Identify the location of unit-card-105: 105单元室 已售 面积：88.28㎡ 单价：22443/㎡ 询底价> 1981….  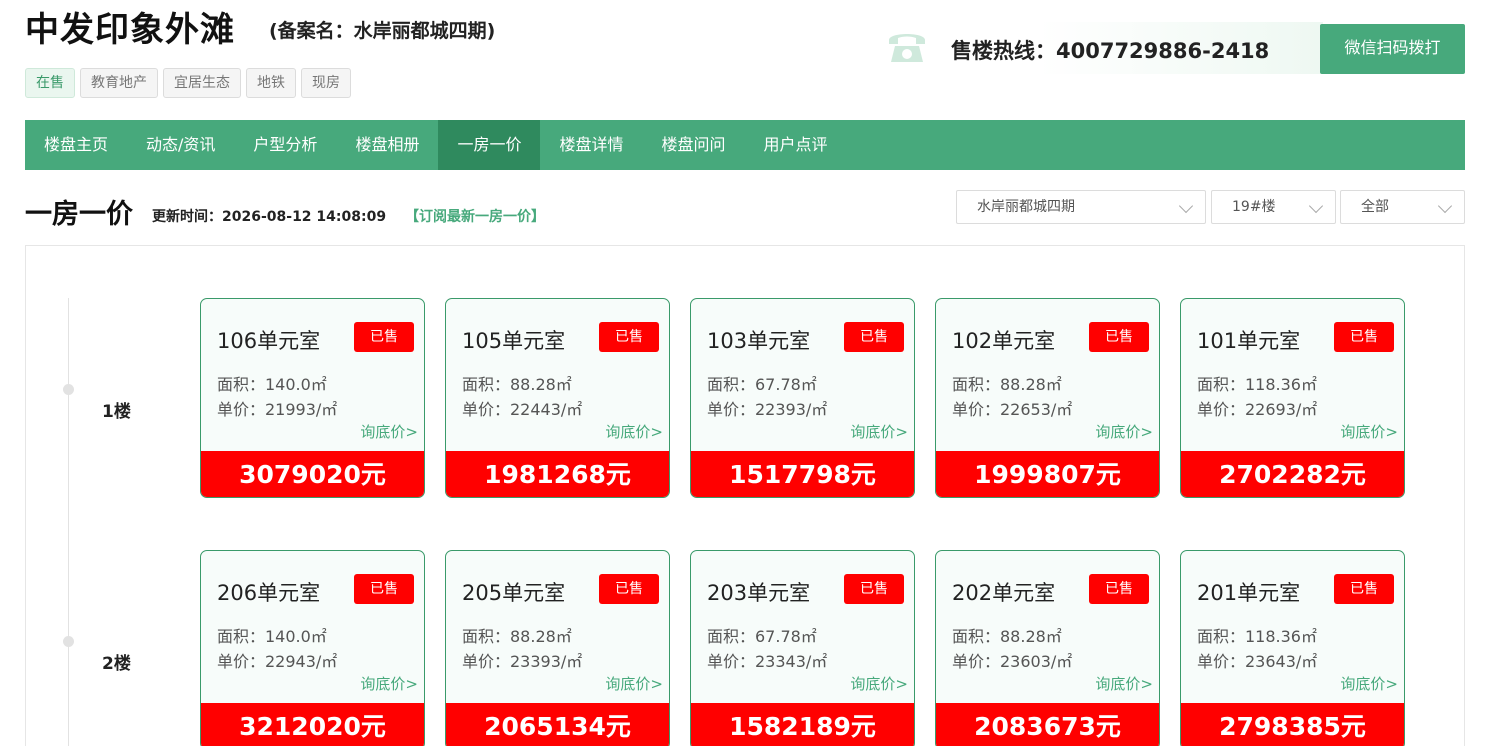
(557, 398).